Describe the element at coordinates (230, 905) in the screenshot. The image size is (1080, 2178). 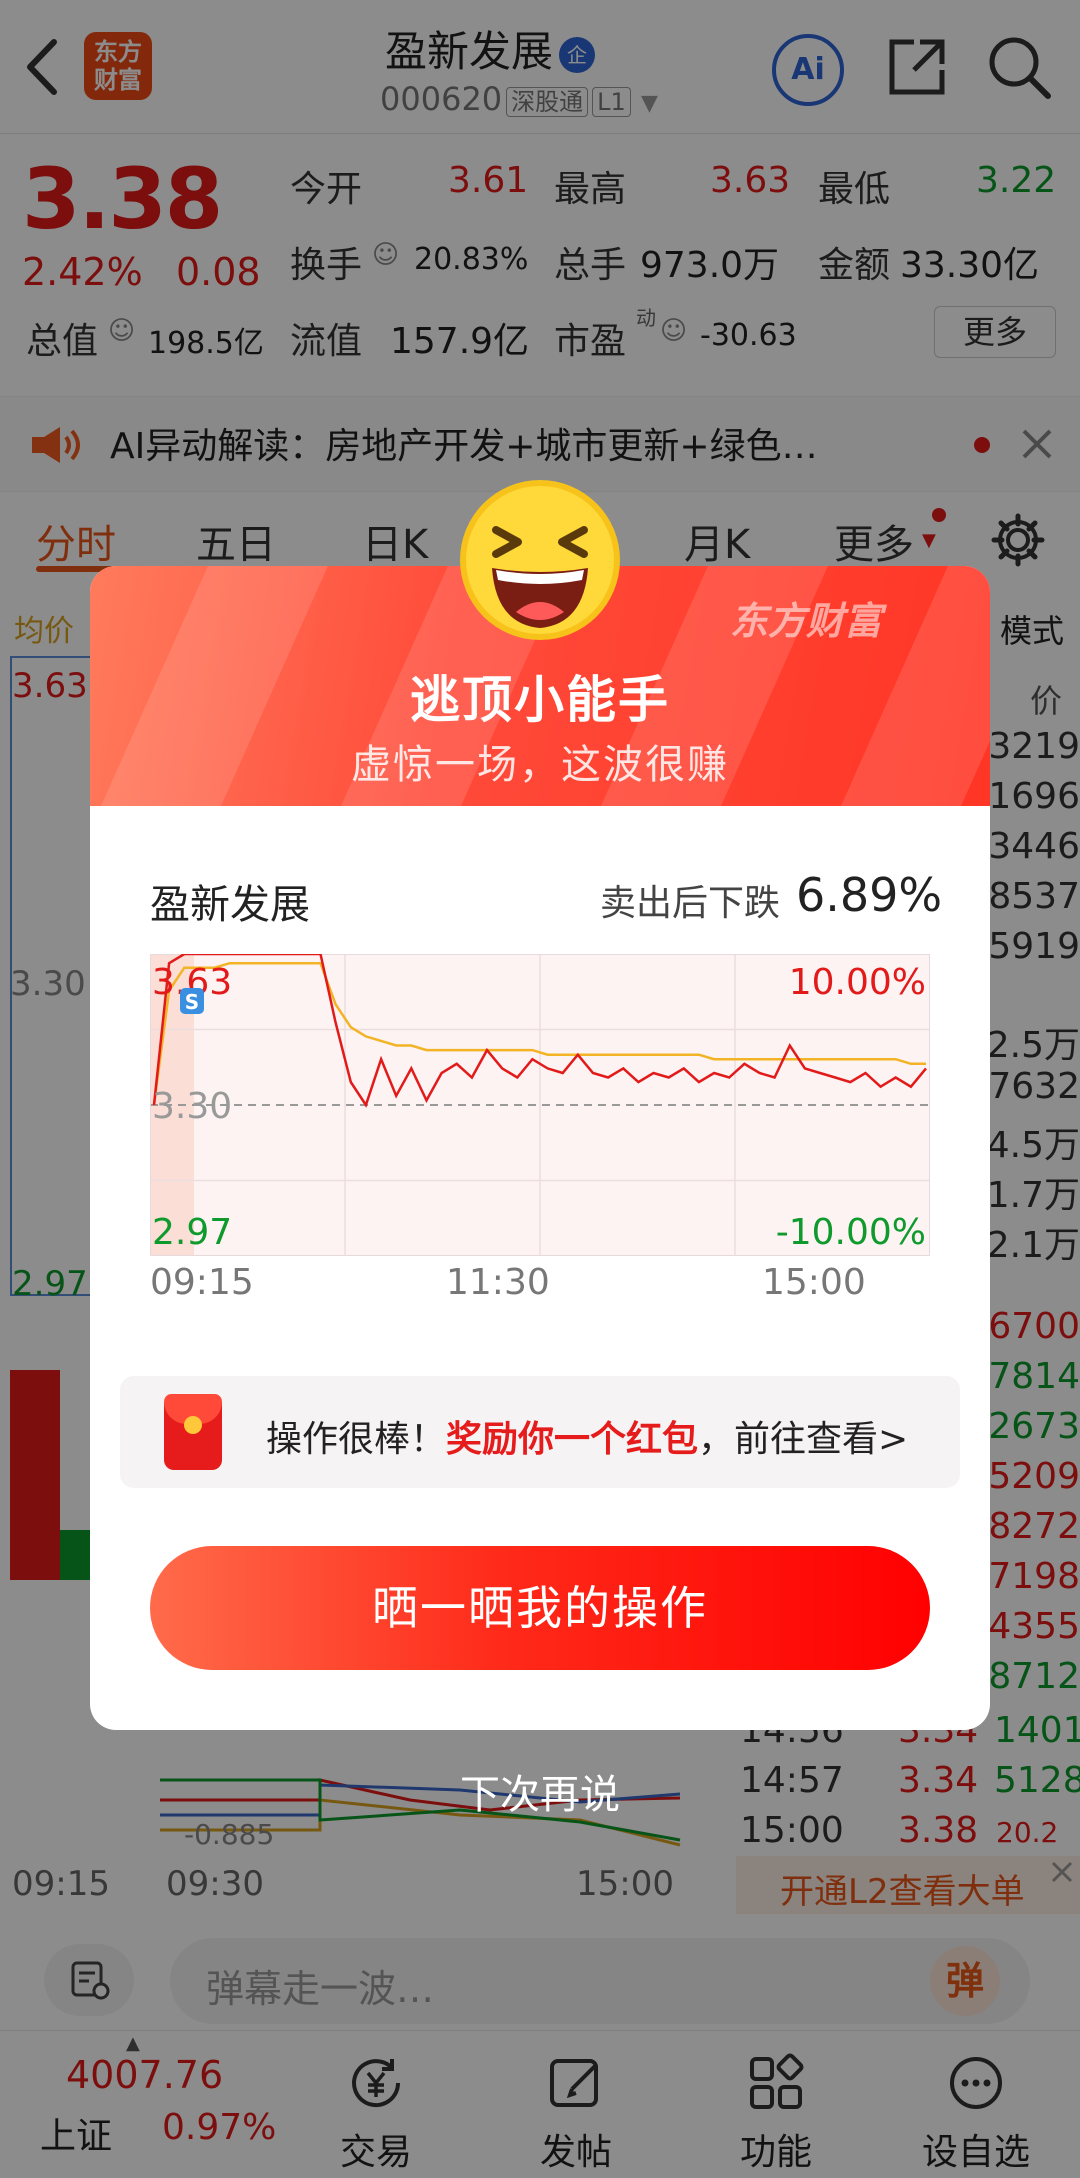
I see `modal-stock-name: 盈新发展` at that location.